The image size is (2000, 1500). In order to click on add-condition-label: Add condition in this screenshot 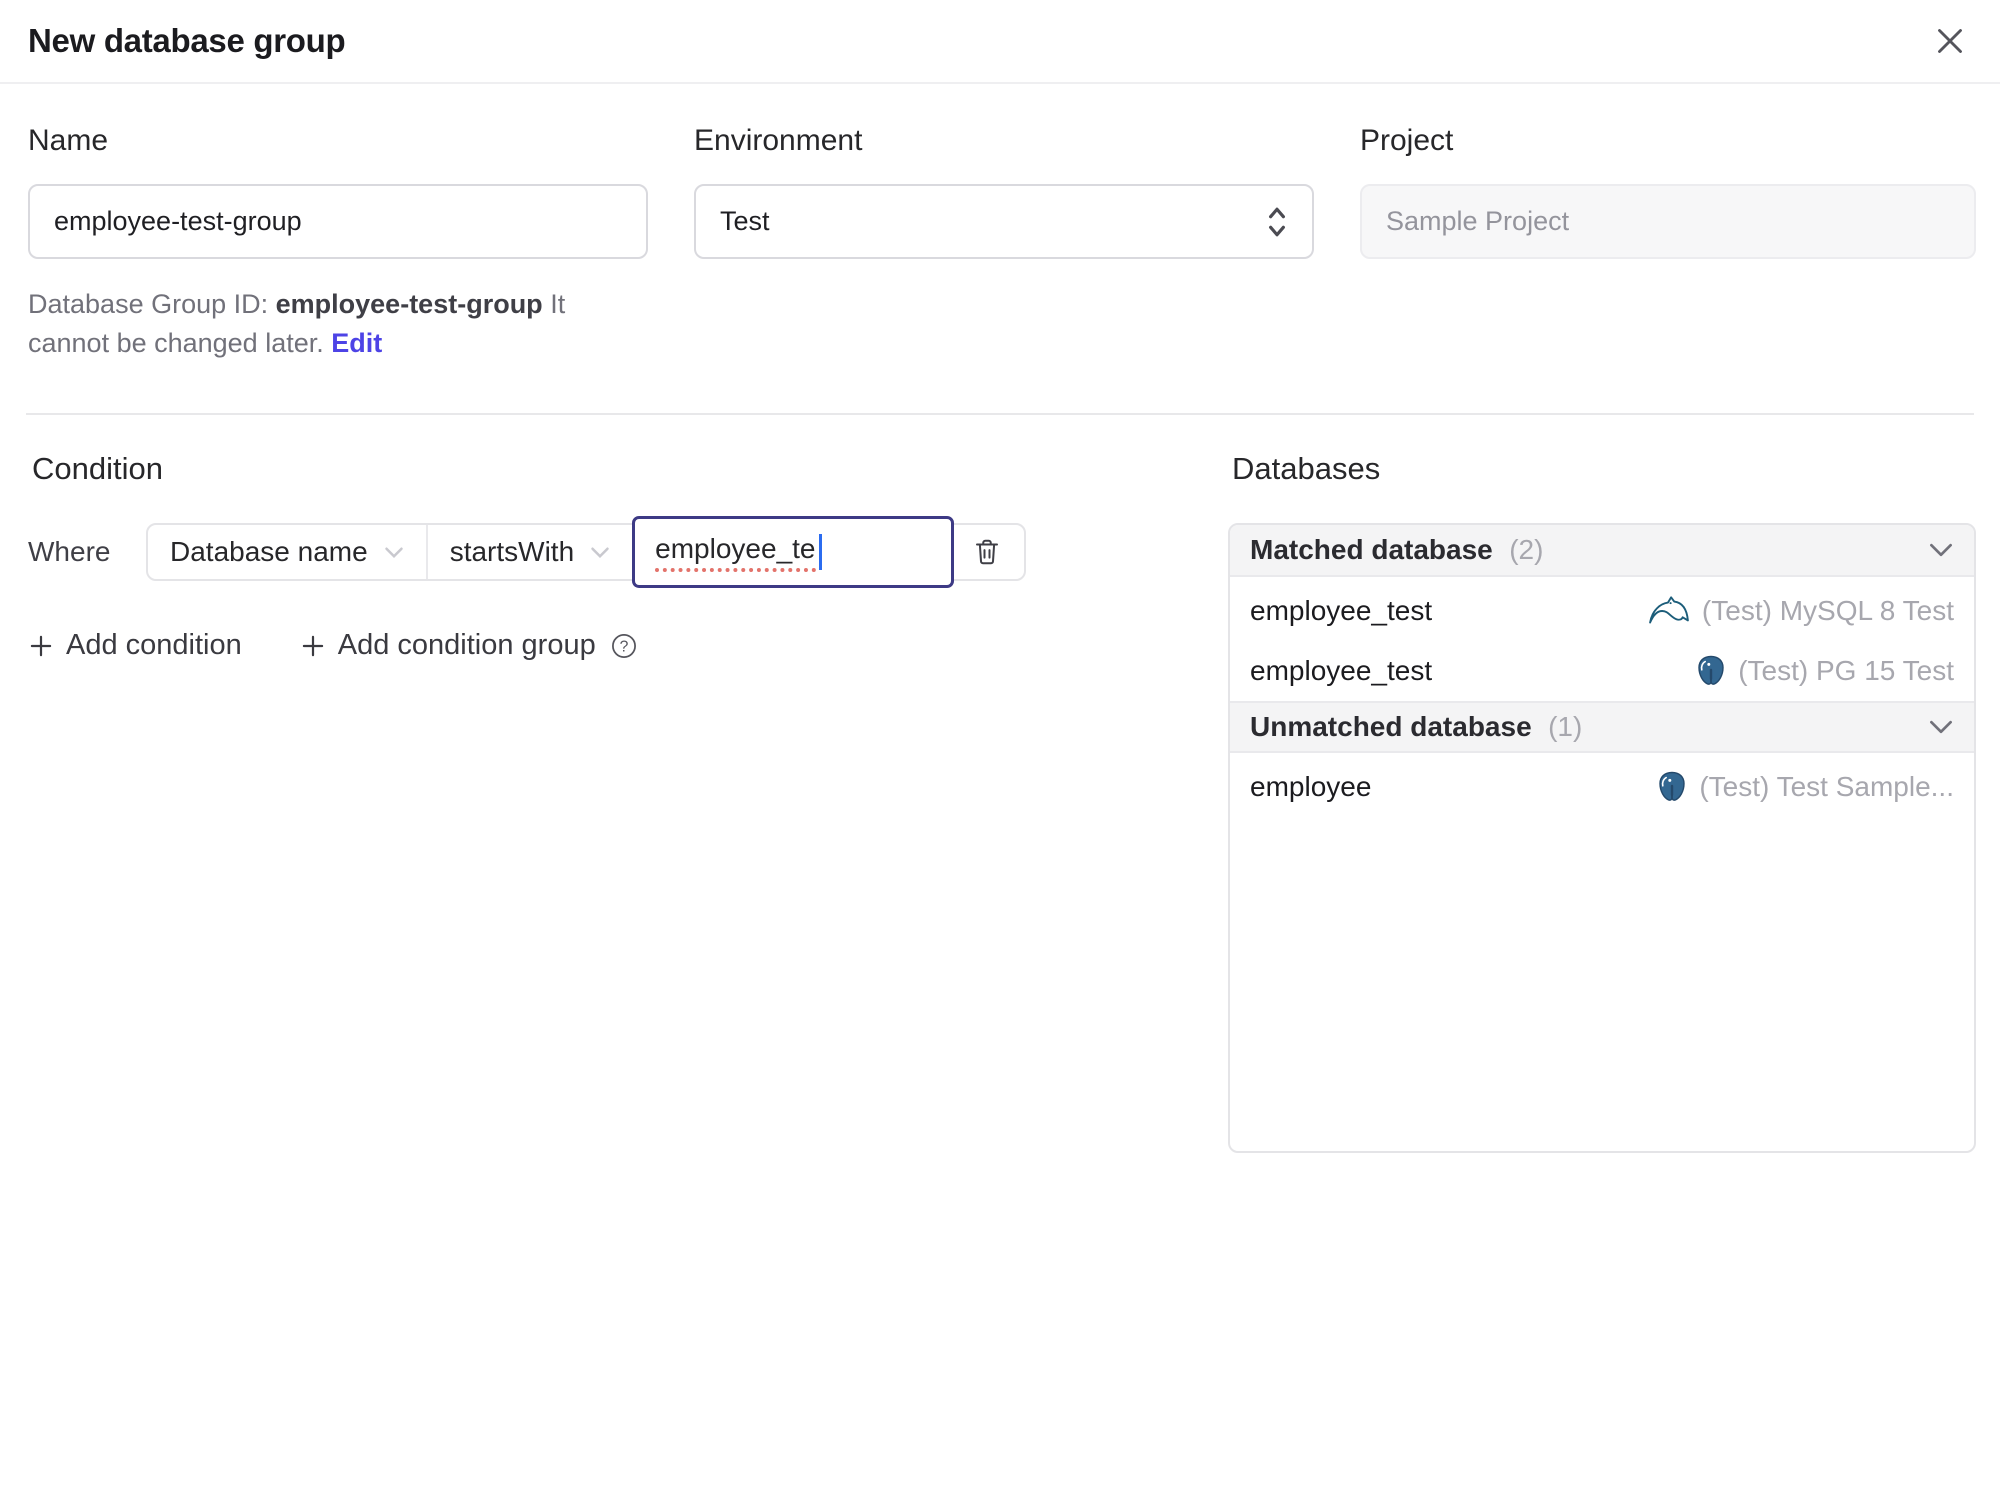, I will do `click(154, 645)`.